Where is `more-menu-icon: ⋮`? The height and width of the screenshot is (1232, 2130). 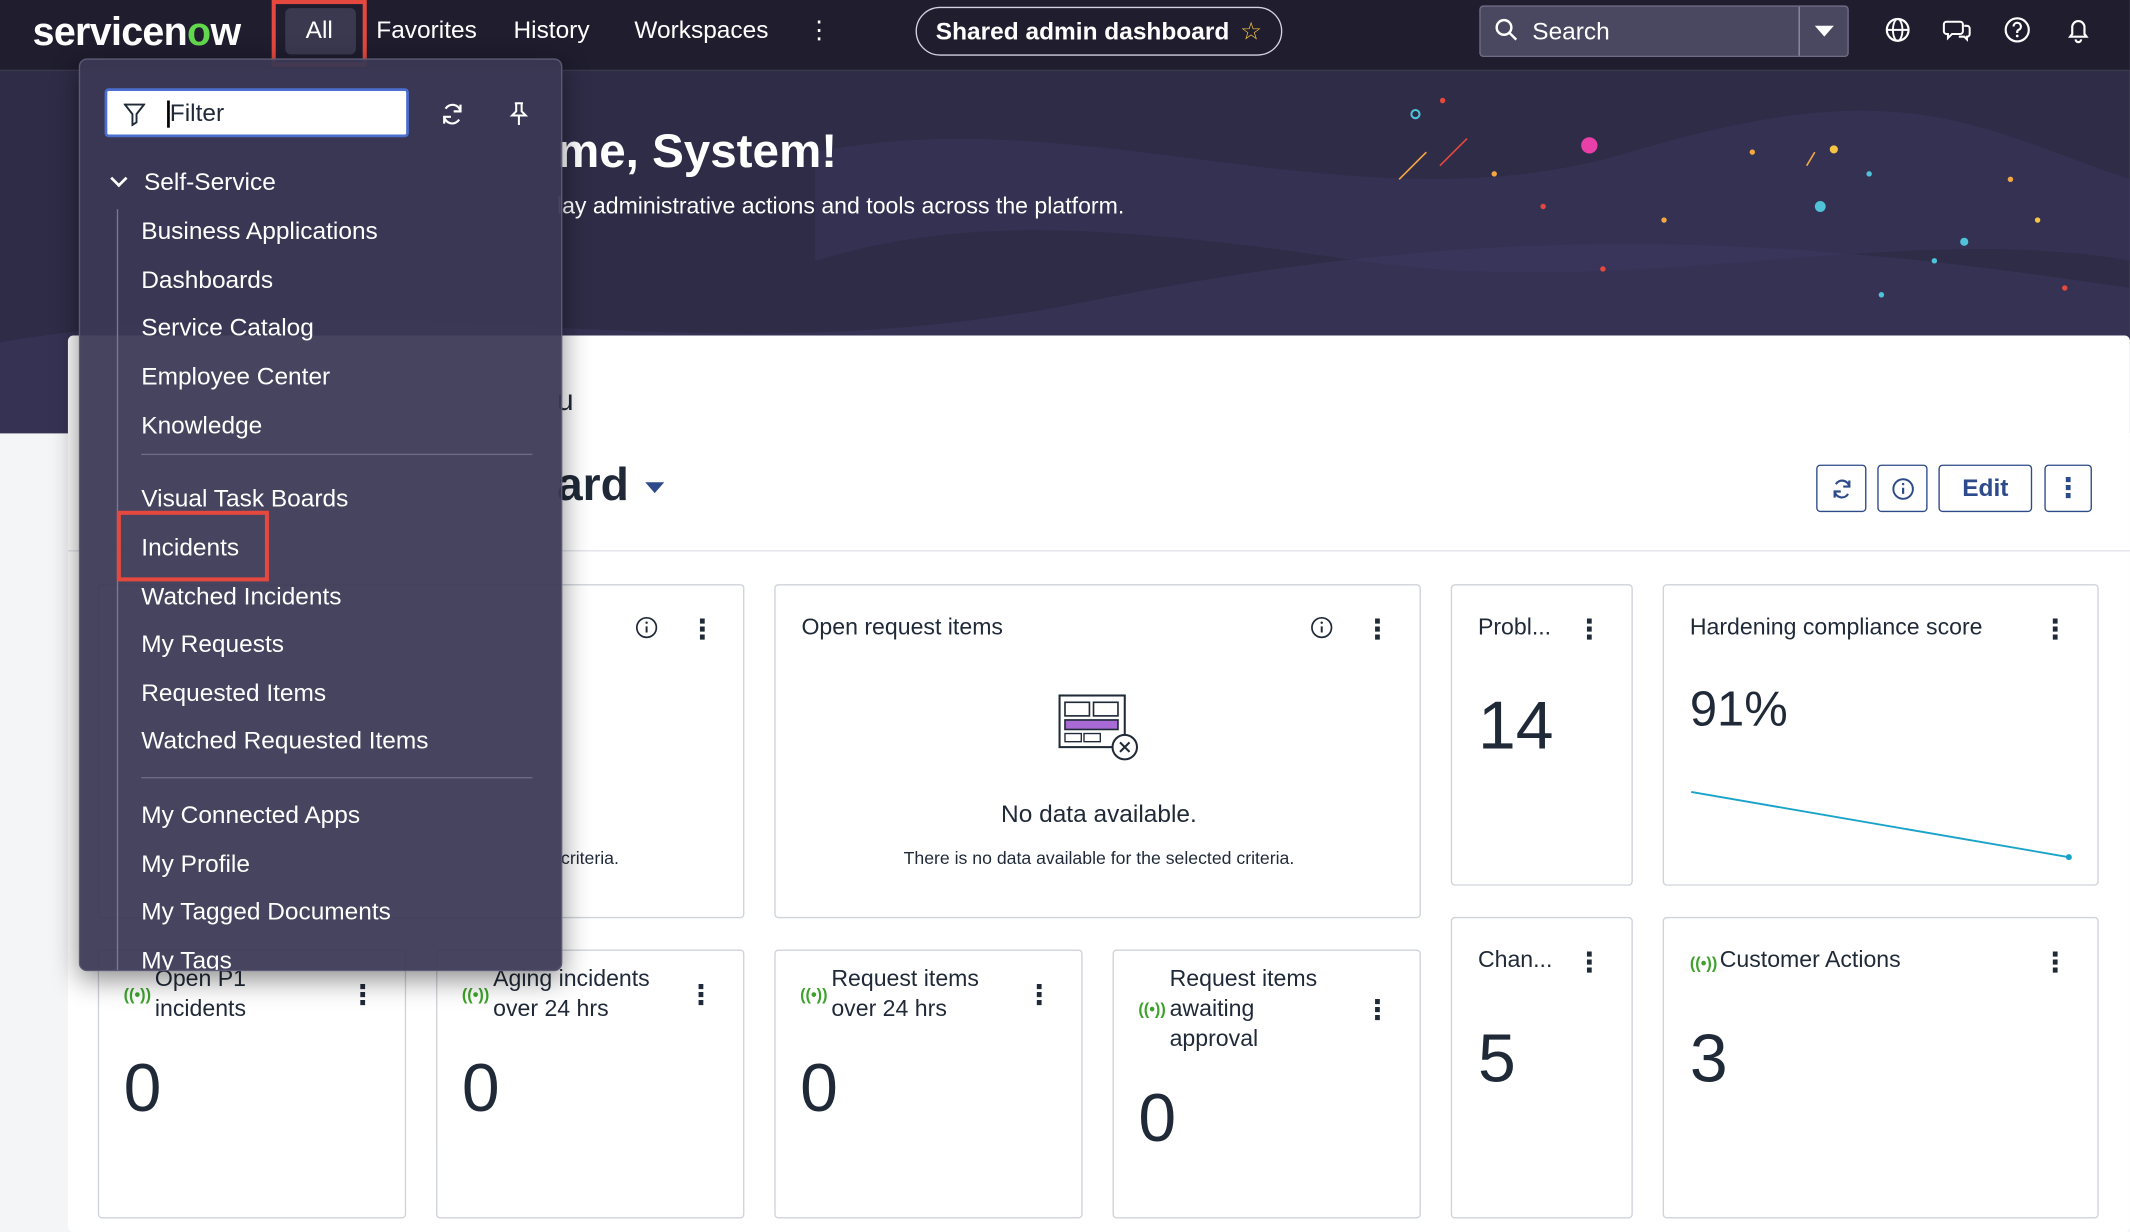
more-menu-icon: ⋮ is located at coordinates (819, 30).